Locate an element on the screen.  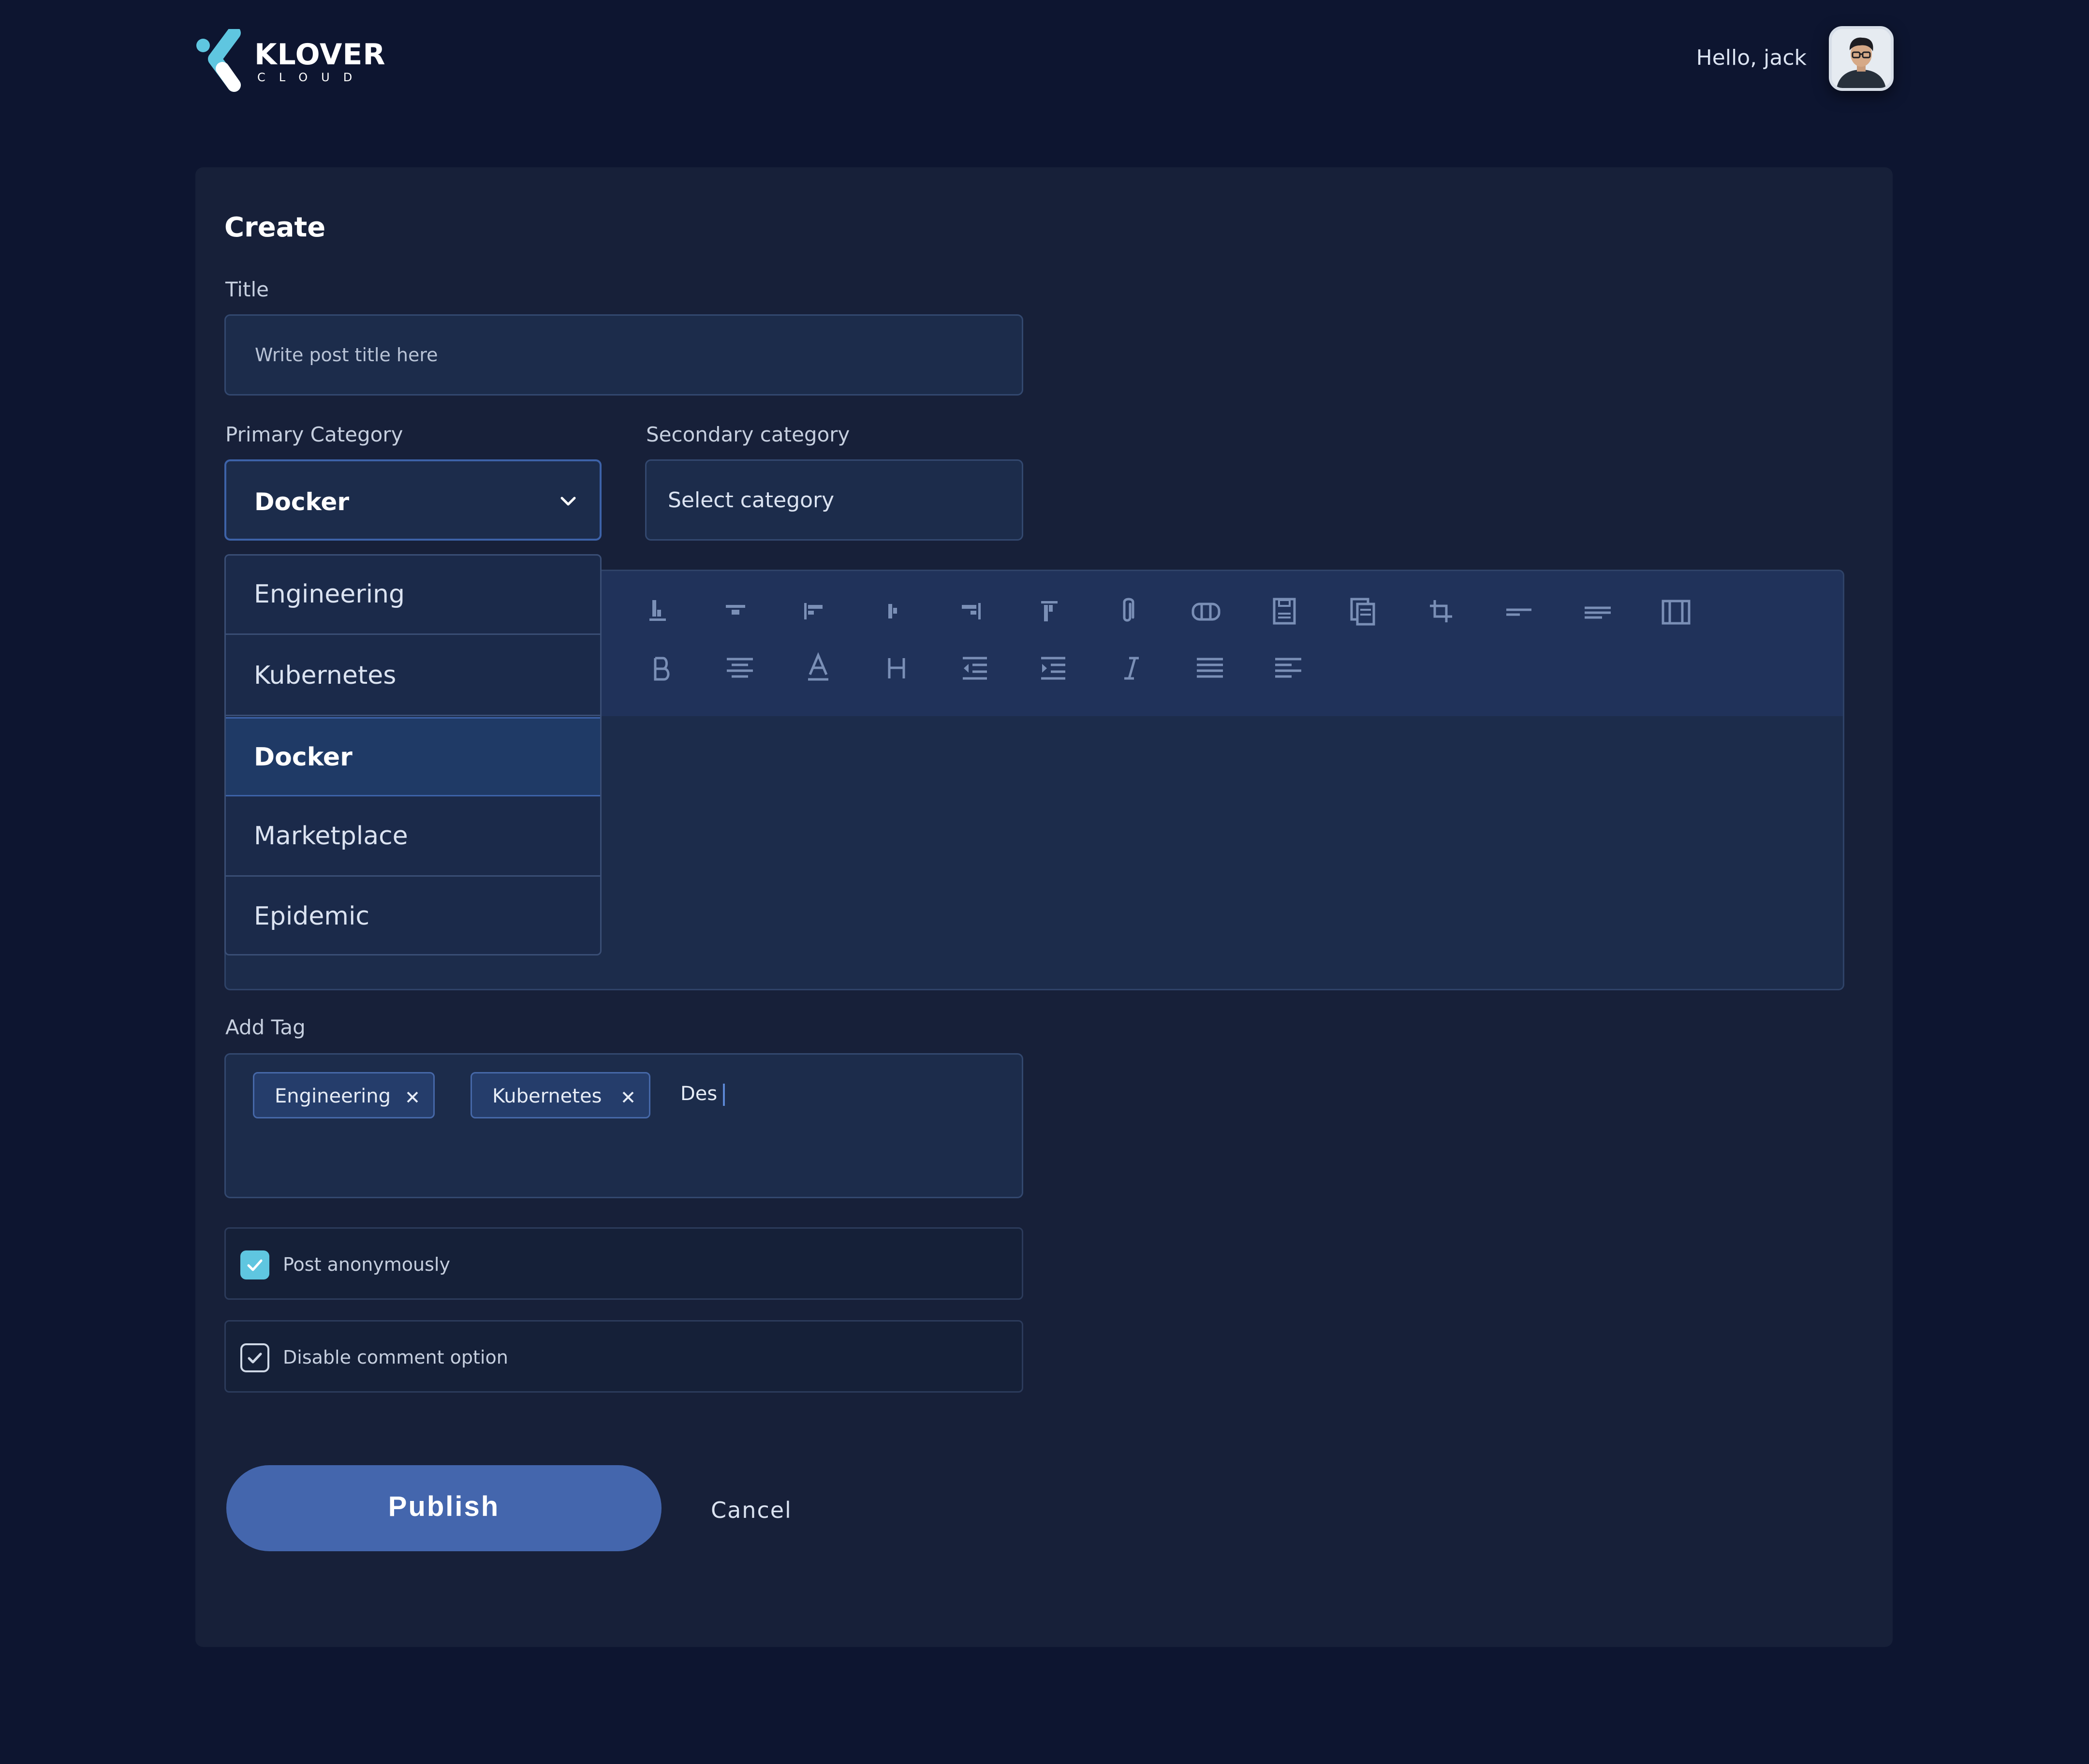
secondary-category-value: Select category is located at coordinates (751, 500).